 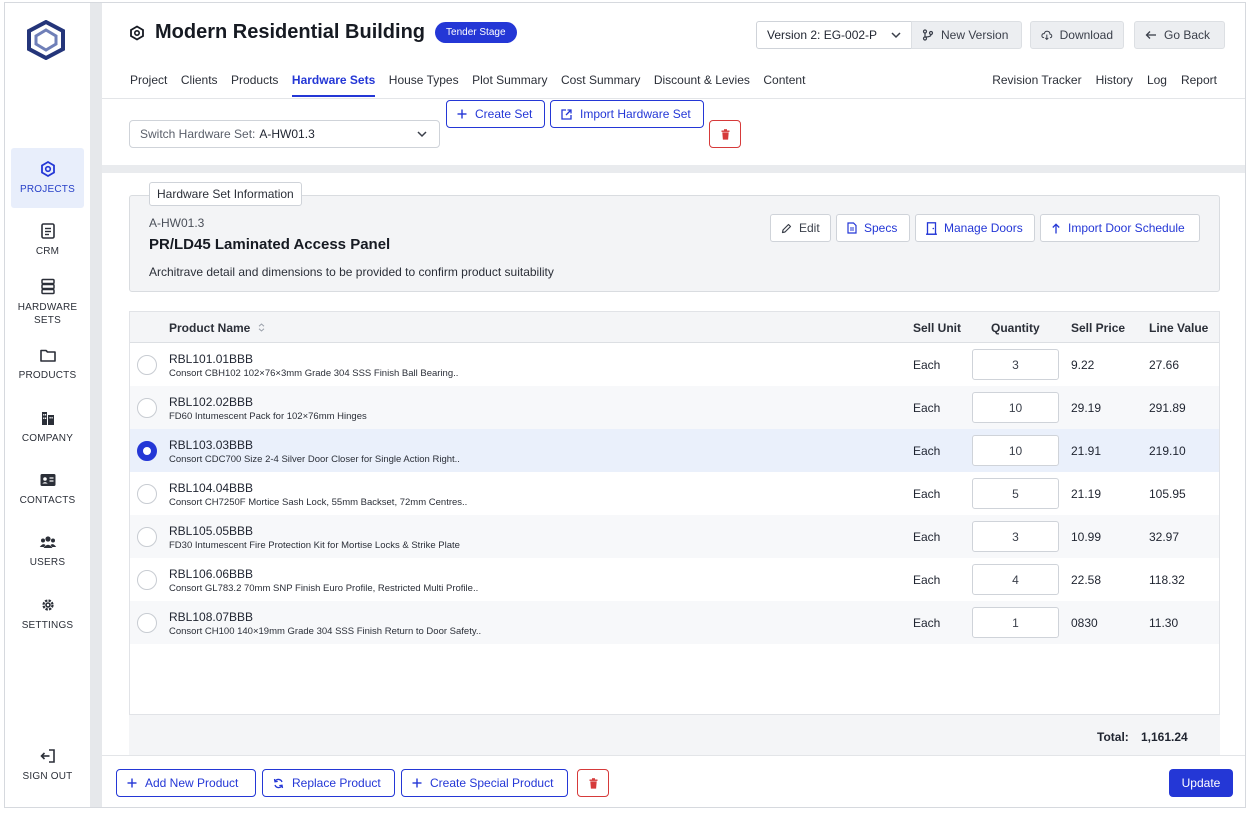 I want to click on sell-price: 21.19, so click(x=1086, y=494).